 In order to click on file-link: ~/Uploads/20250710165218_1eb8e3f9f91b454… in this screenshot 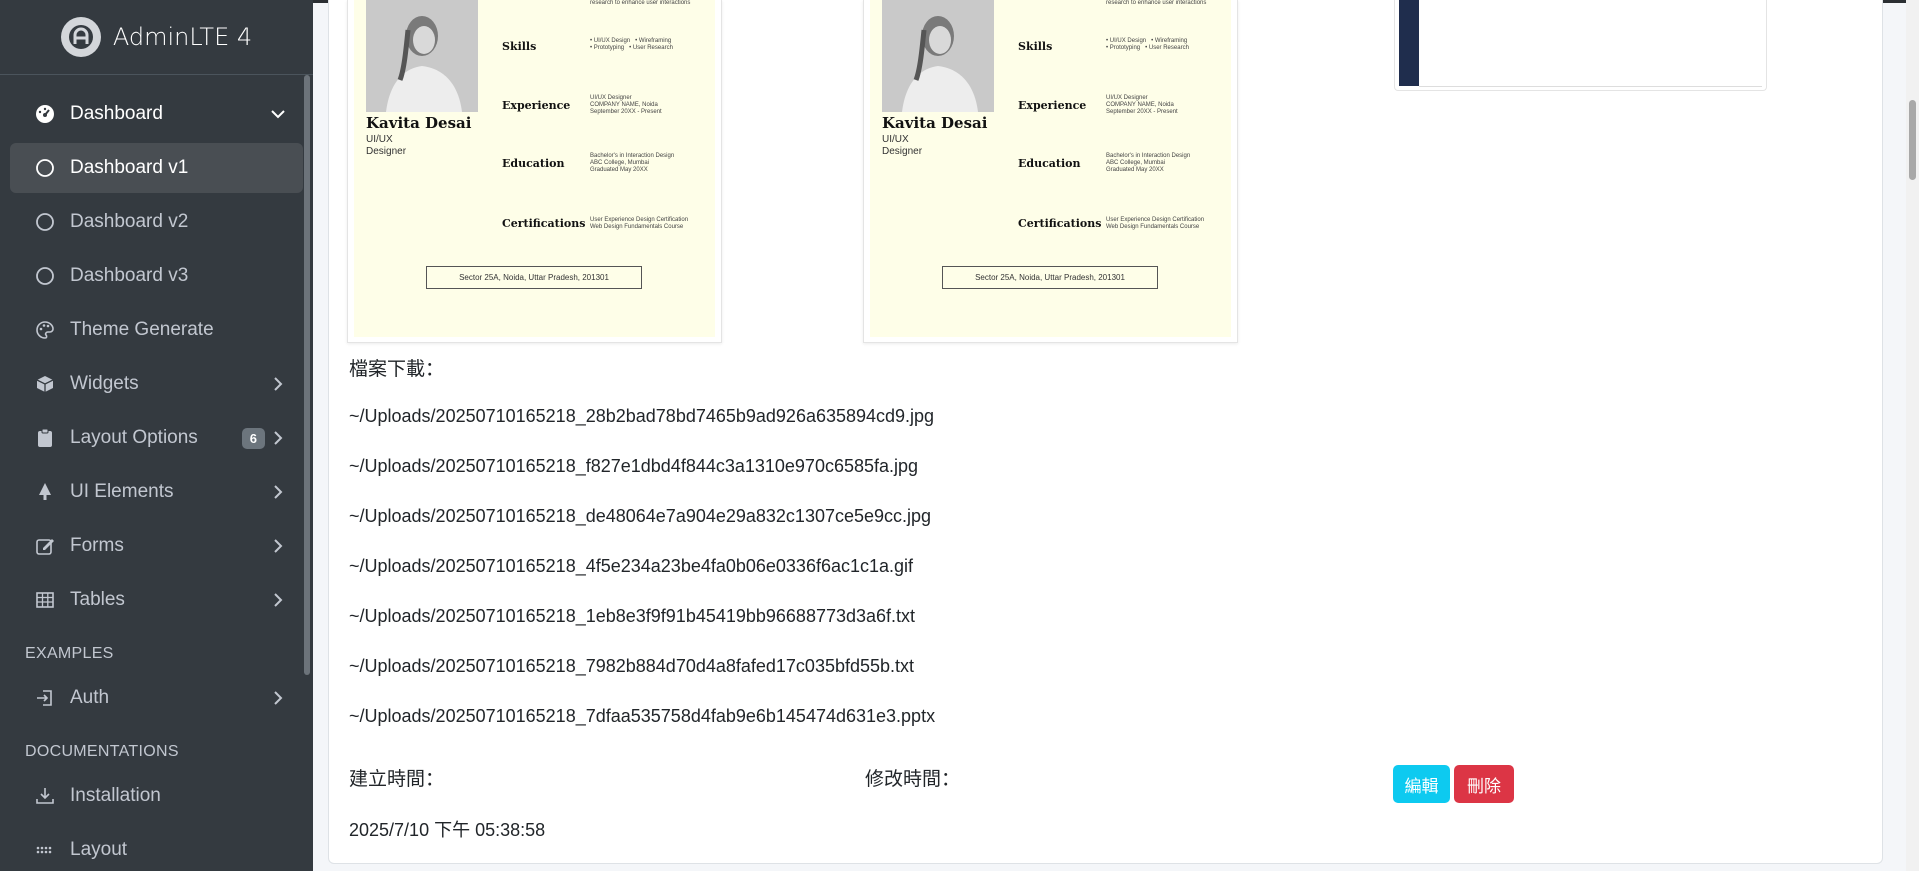, I will do `click(632, 616)`.